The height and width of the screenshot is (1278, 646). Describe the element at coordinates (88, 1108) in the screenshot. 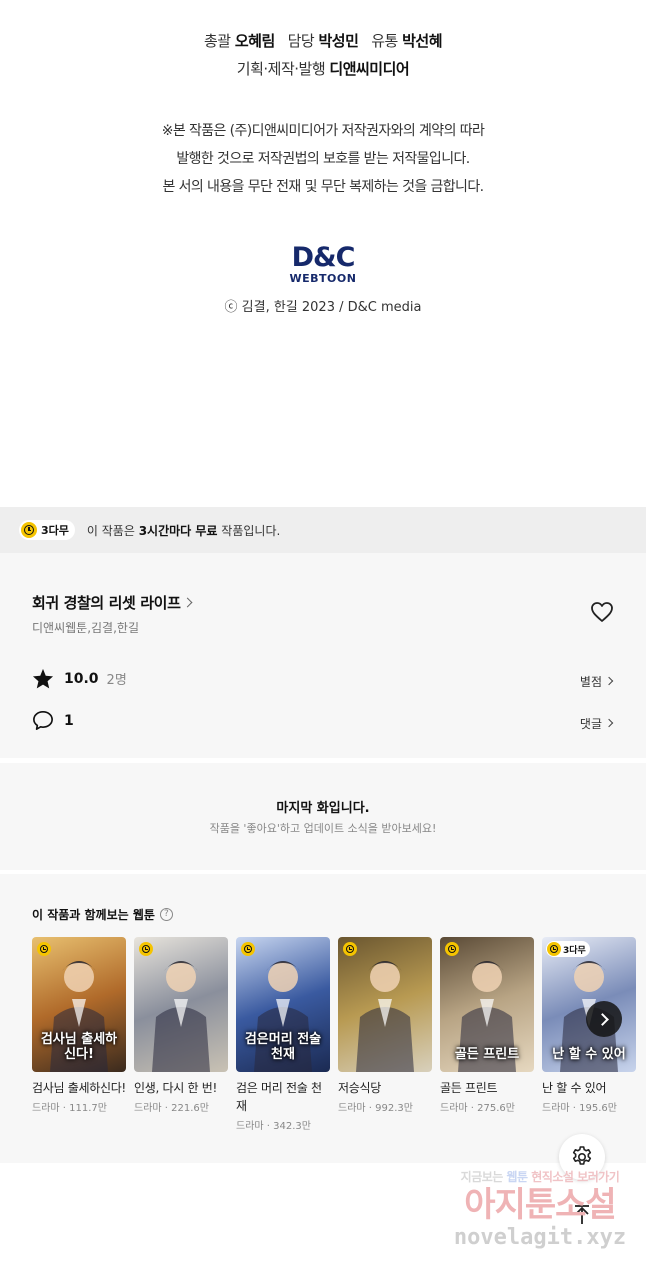

I see `webtoon-views: 111.7만` at that location.